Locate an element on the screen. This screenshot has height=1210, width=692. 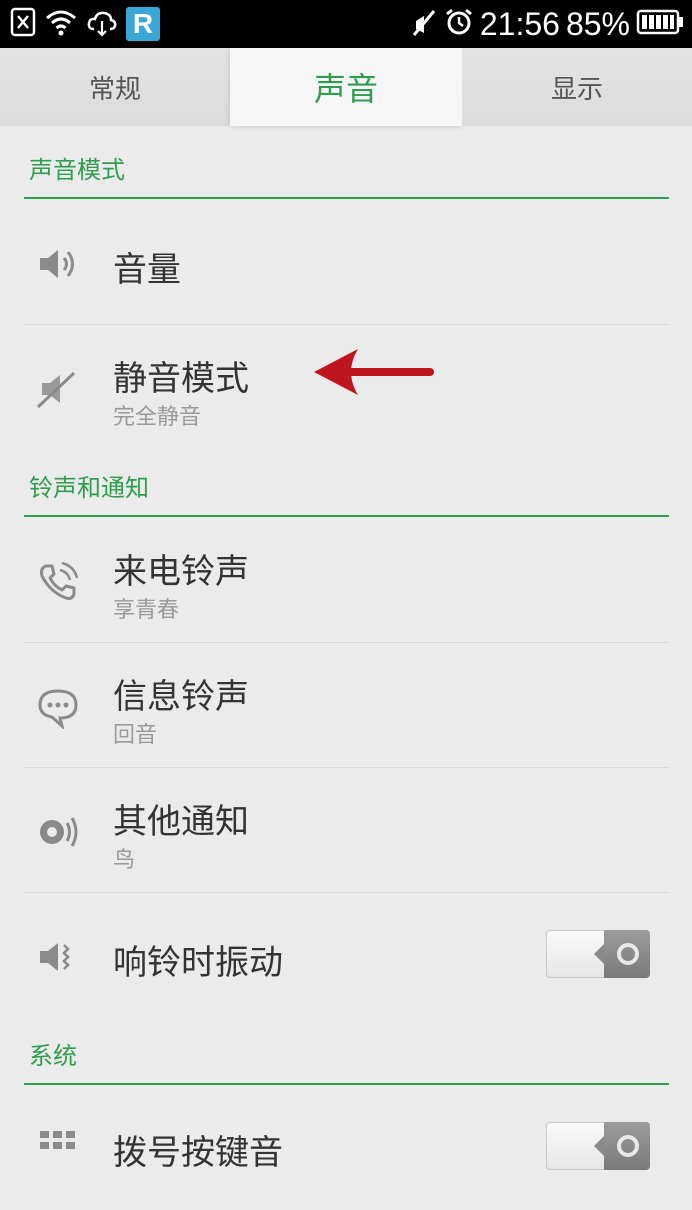
list-item-vibrate-on-ring: 响铃时振动 is located at coordinates (346, 955).